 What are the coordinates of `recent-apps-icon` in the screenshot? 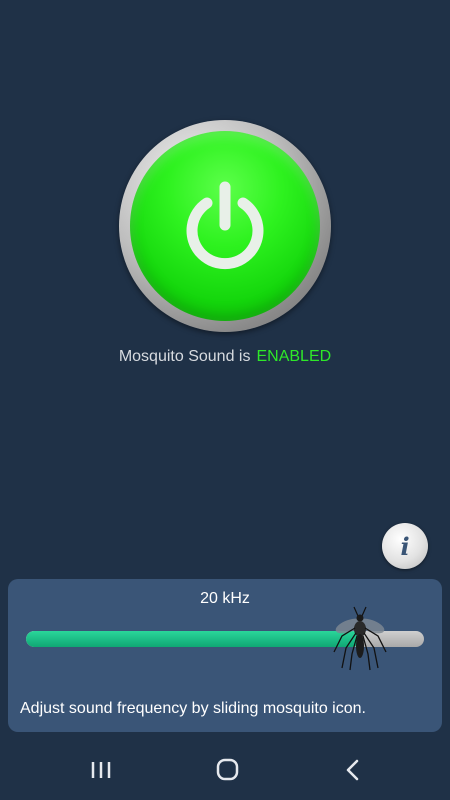 It's located at (101, 770).